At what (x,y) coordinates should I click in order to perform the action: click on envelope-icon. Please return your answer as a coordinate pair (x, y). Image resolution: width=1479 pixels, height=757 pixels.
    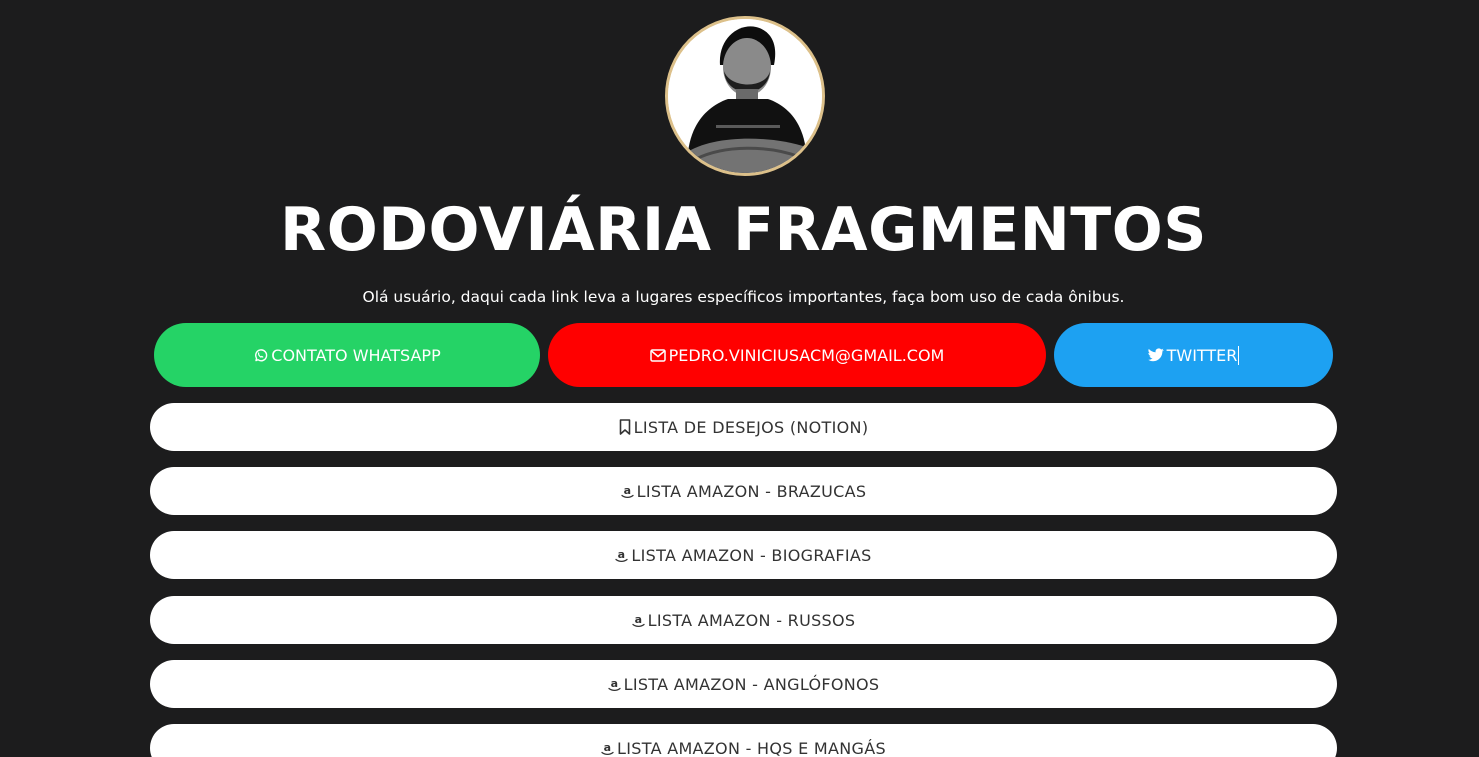
    Looking at the image, I should click on (657, 355).